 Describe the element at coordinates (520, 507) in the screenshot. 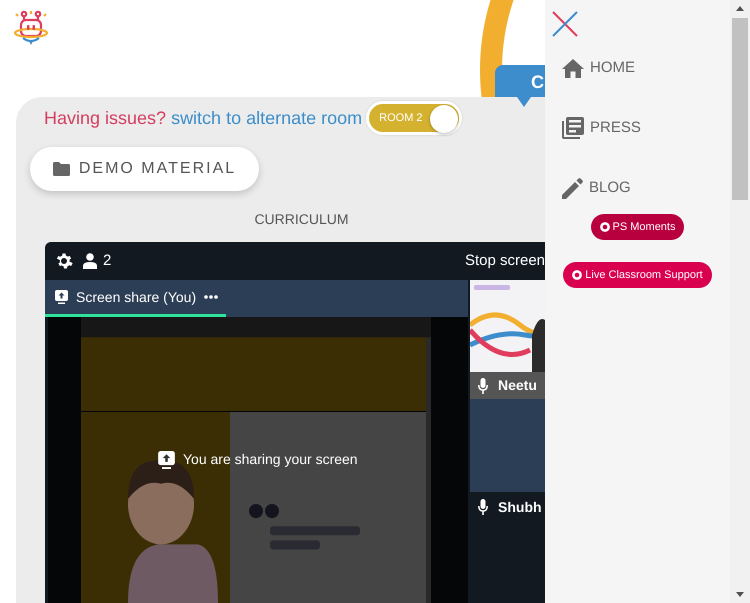

I see `participant-name: Shubh` at that location.